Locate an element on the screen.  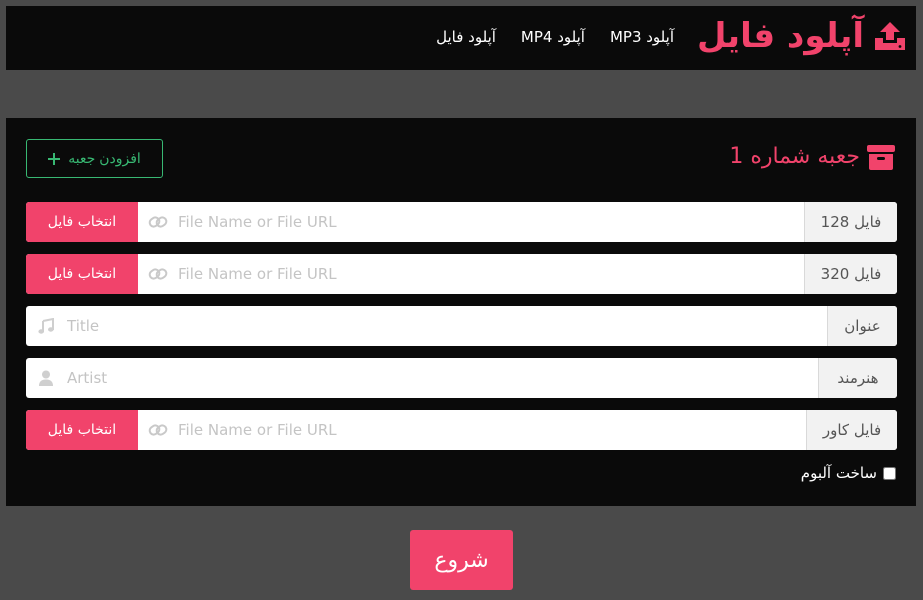
create-album-label: ساخت آلبوم is located at coordinates (838, 473).